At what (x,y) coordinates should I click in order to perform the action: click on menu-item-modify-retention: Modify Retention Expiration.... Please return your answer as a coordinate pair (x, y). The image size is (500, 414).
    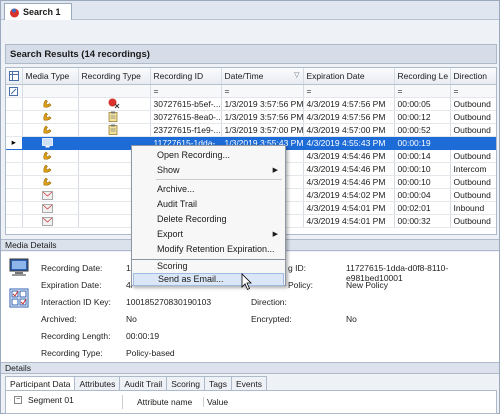
    Looking at the image, I should click on (208, 249).